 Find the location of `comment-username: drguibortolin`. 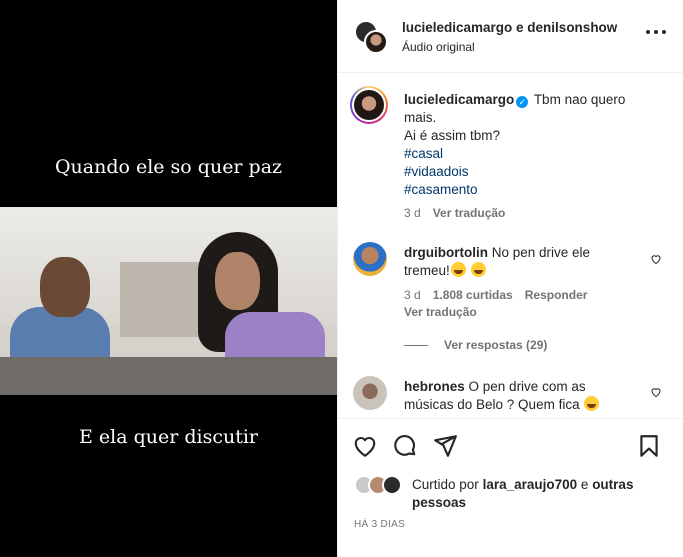

comment-username: drguibortolin is located at coordinates (446, 252).